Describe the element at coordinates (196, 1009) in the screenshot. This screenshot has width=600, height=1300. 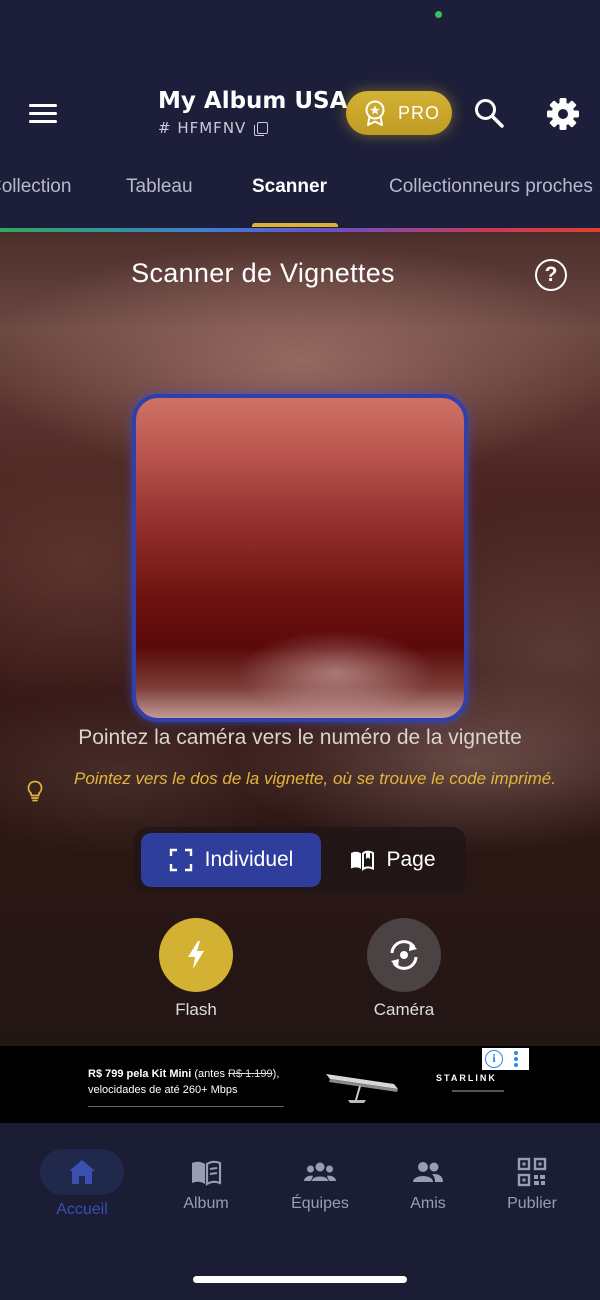
I see `flash-label: Flash` at that location.